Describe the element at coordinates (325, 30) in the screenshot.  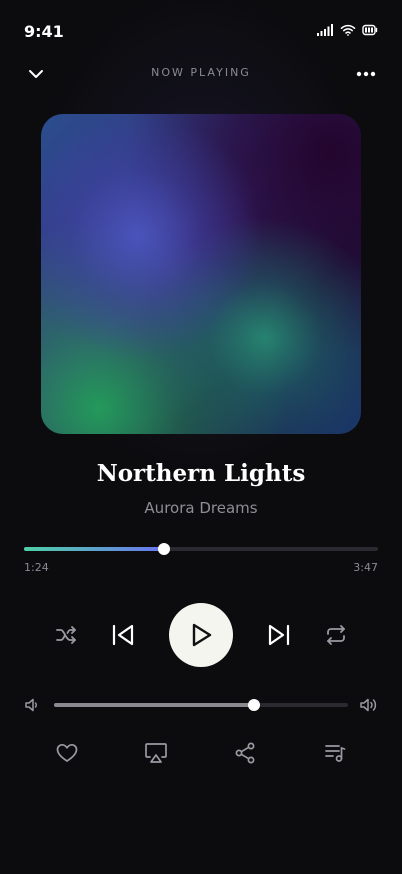
I see `cellular-signal-icon` at that location.